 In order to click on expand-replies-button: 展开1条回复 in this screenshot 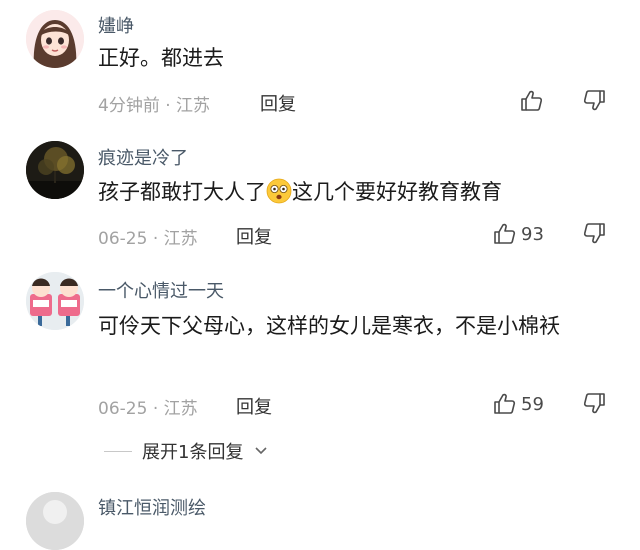, I will do `click(186, 451)`.